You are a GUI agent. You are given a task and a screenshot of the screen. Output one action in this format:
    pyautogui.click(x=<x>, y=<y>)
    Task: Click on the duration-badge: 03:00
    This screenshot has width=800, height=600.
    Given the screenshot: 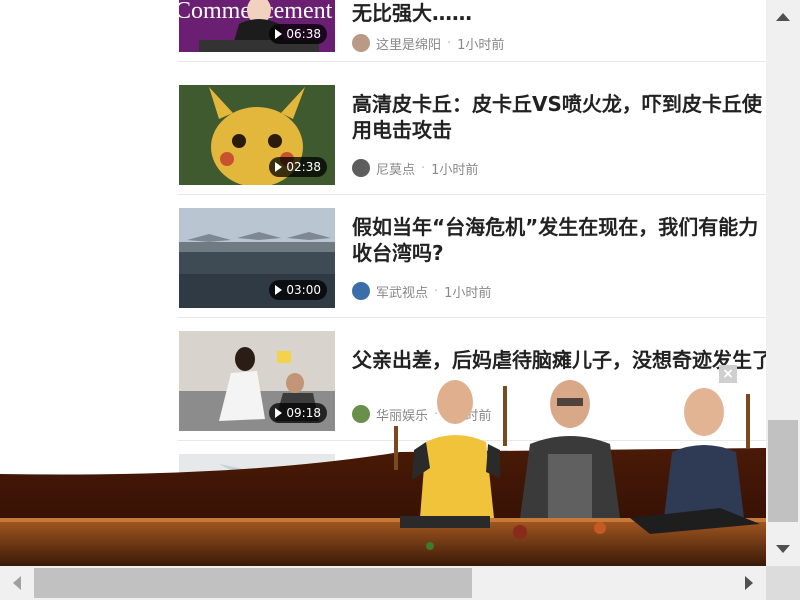 What is the action you would take?
    pyautogui.click(x=298, y=290)
    